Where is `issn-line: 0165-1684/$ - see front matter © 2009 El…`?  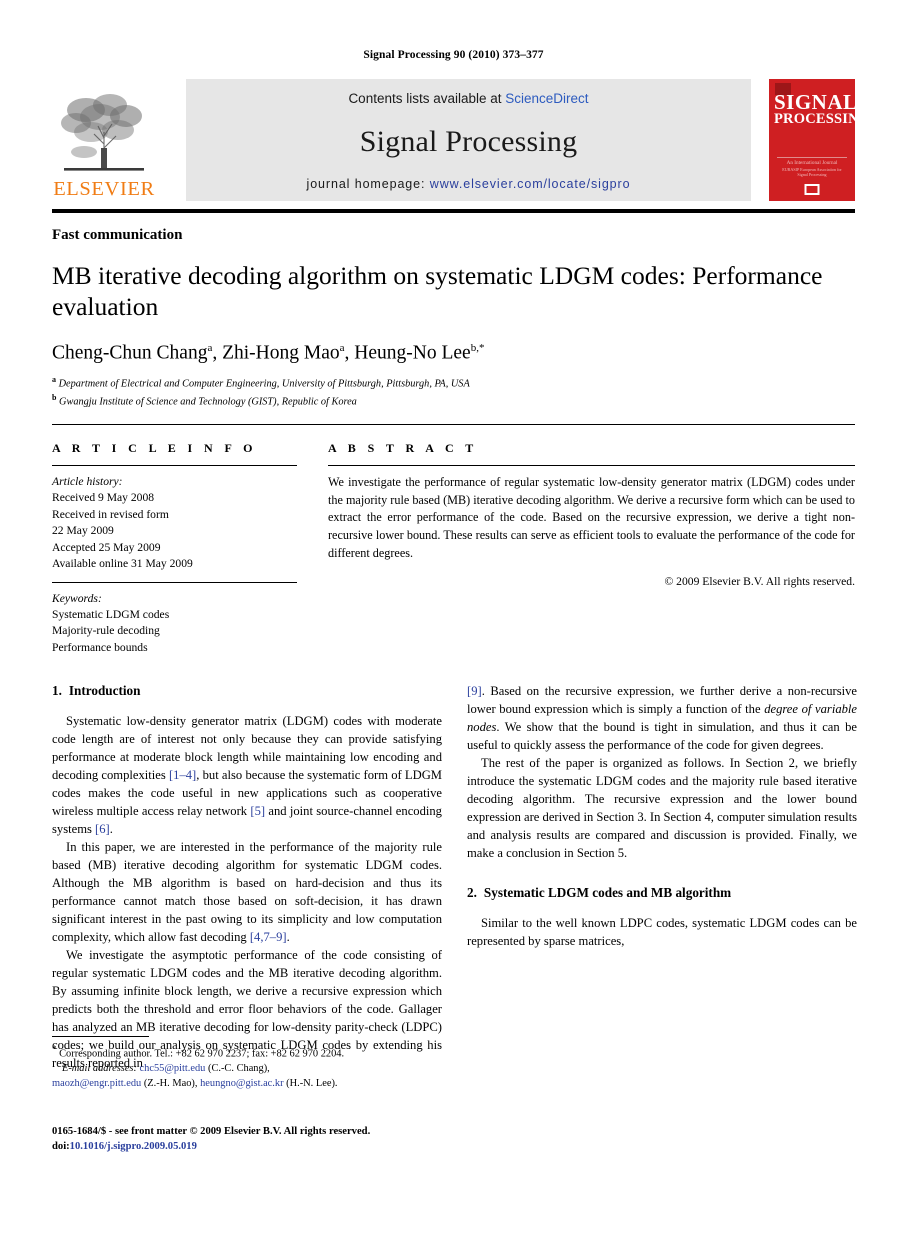 issn-line: 0165-1684/$ - see front matter © 2009 El… is located at coordinates (211, 1131).